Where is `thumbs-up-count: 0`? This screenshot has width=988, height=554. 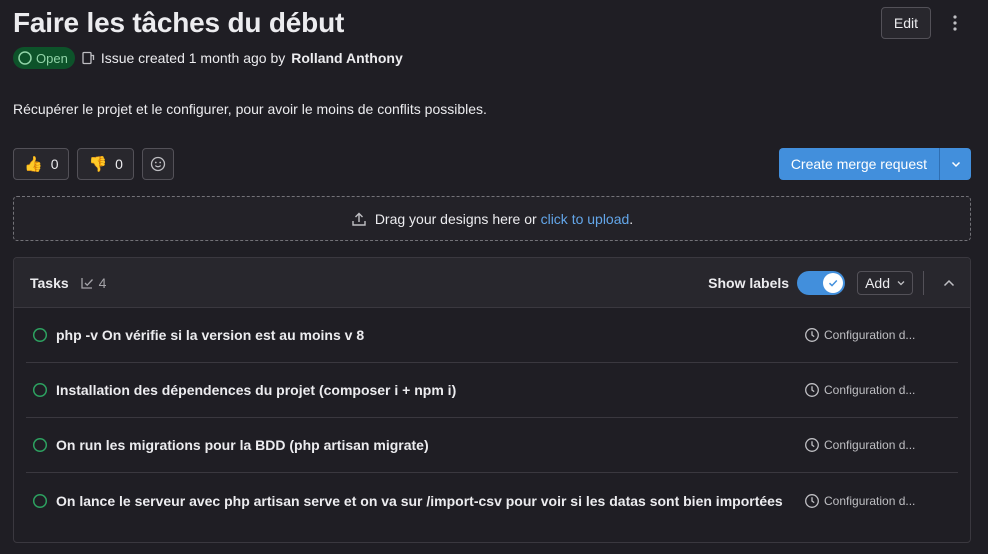 thumbs-up-count: 0 is located at coordinates (54, 164).